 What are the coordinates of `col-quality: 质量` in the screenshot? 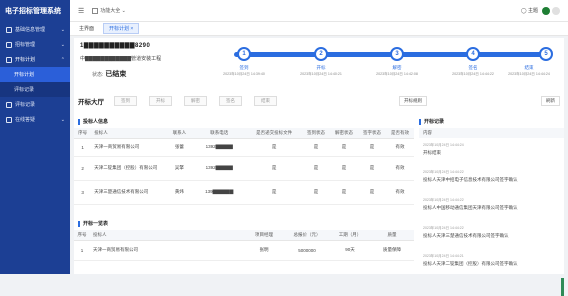 It's located at (392, 235).